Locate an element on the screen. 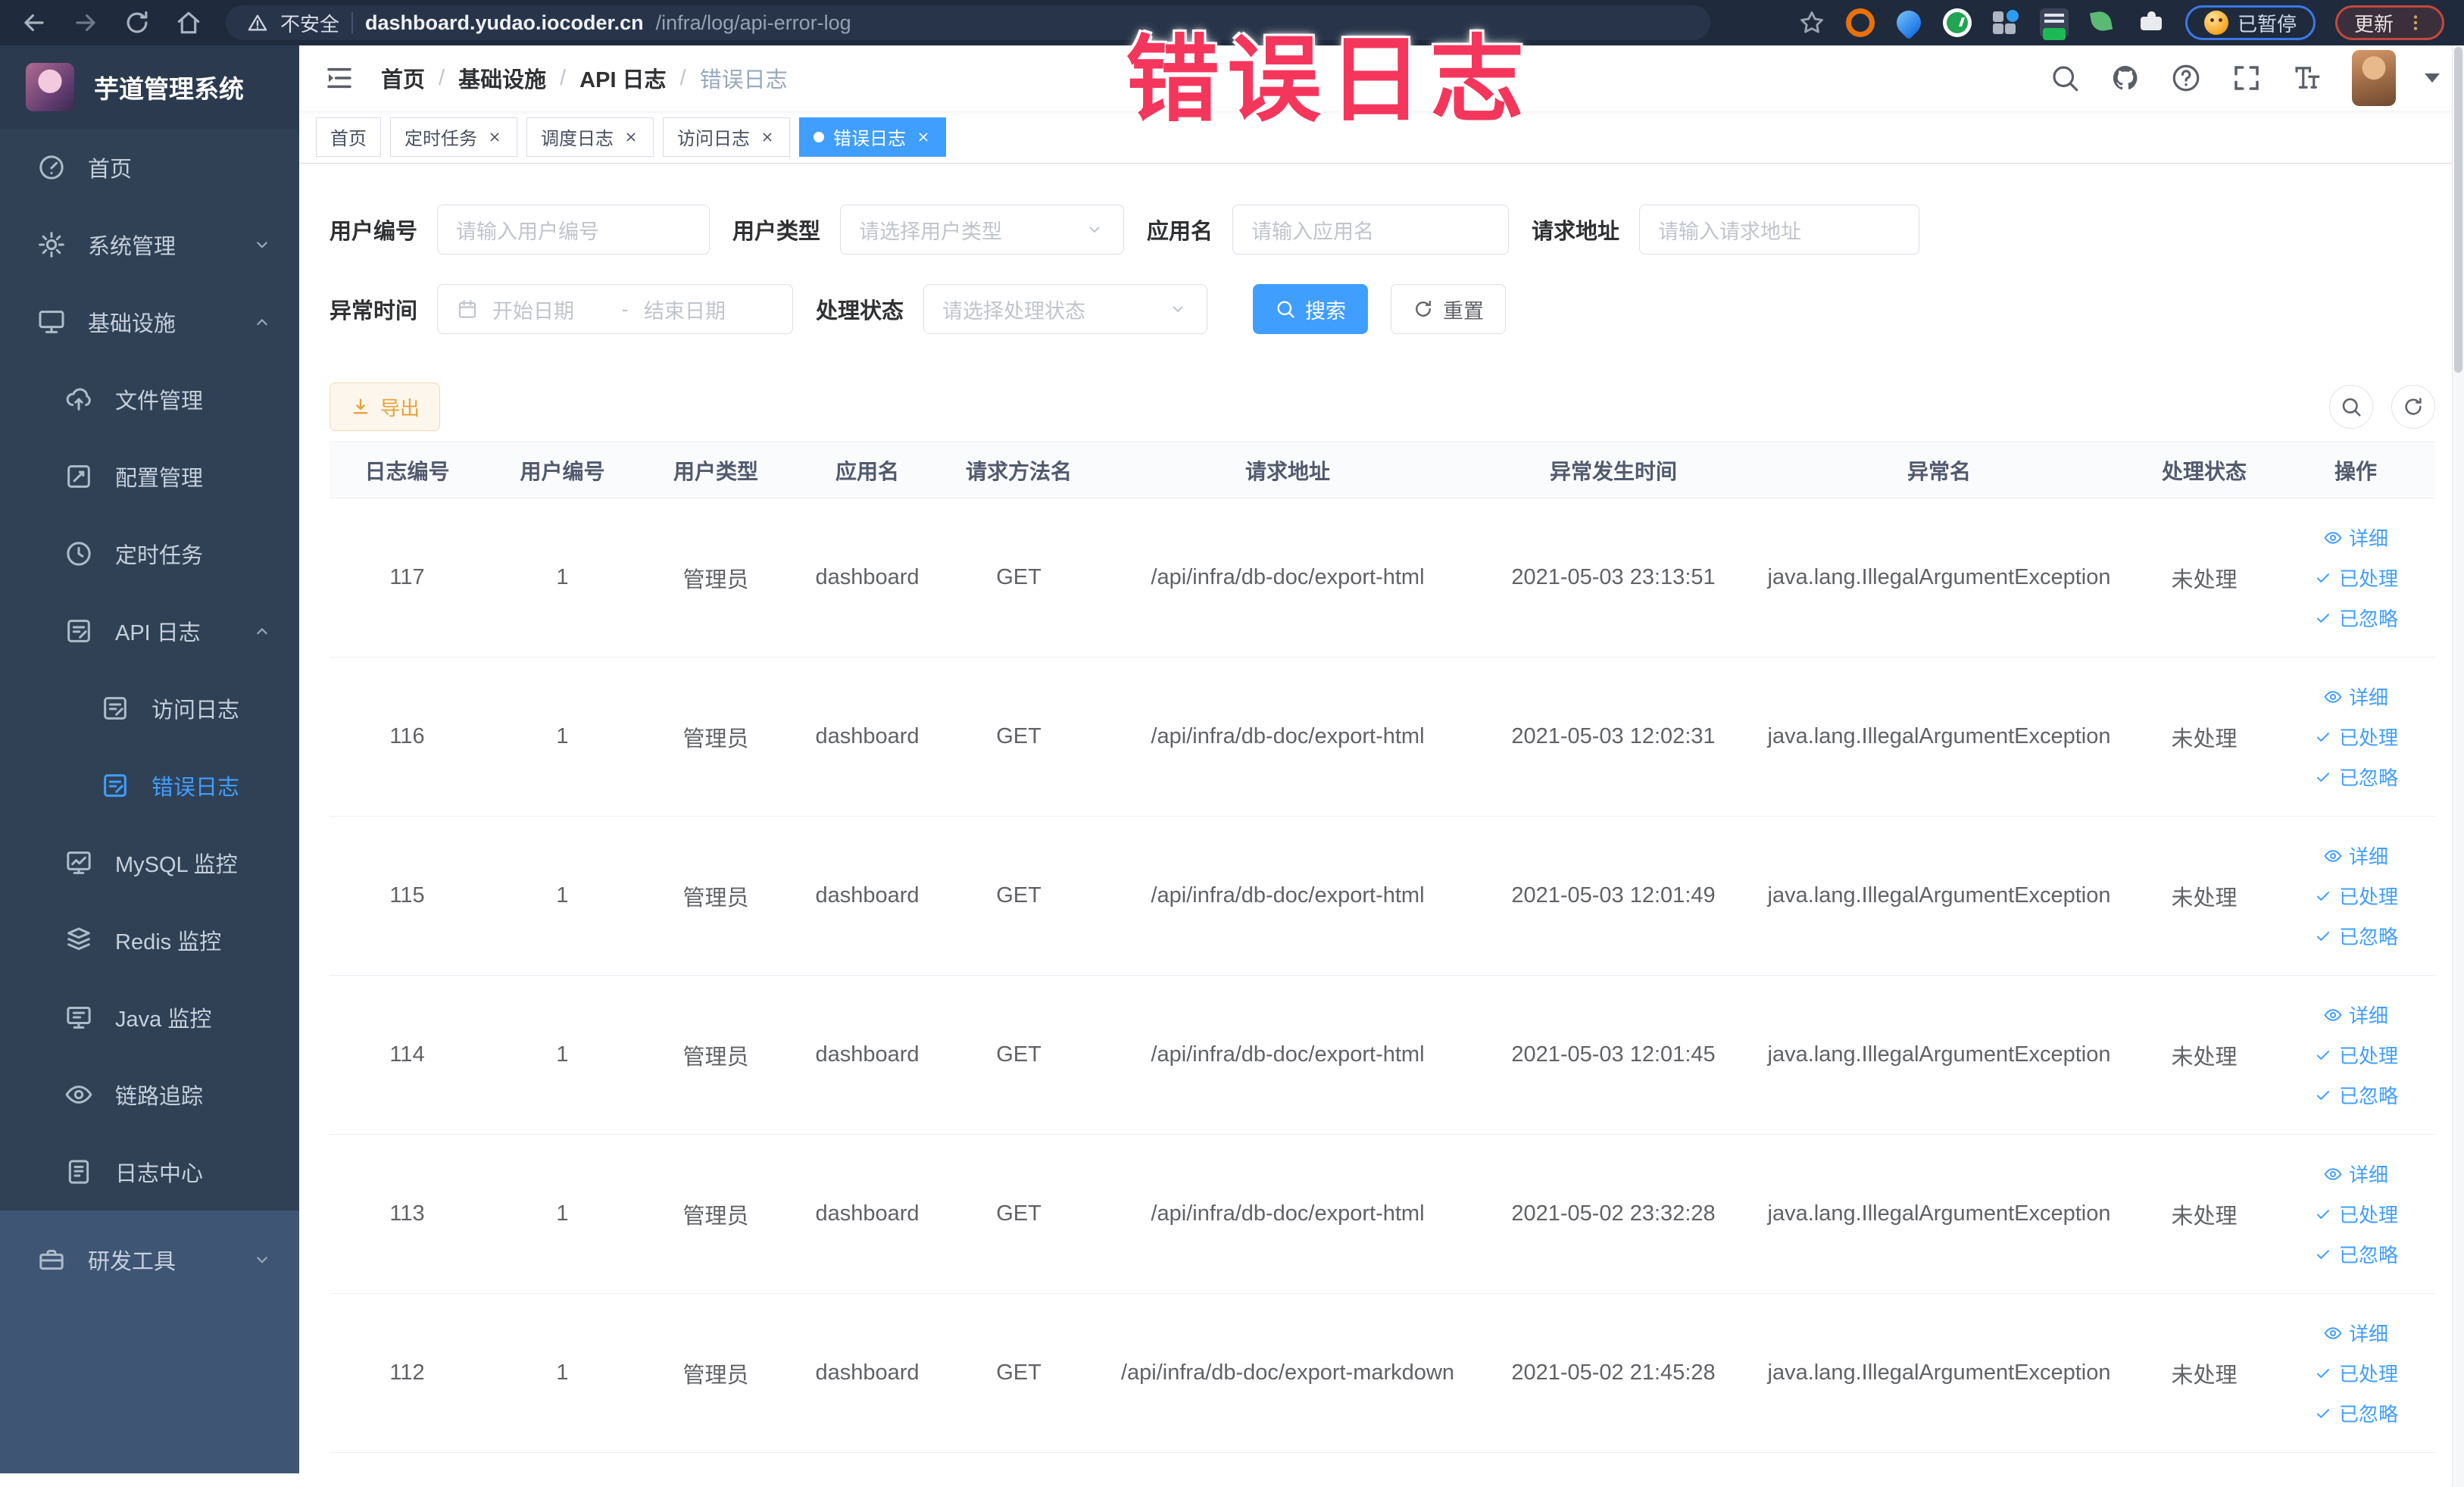 Image resolution: width=2464 pixels, height=1487 pixels. profile-paused-badge: 已暂停 is located at coordinates (2250, 22).